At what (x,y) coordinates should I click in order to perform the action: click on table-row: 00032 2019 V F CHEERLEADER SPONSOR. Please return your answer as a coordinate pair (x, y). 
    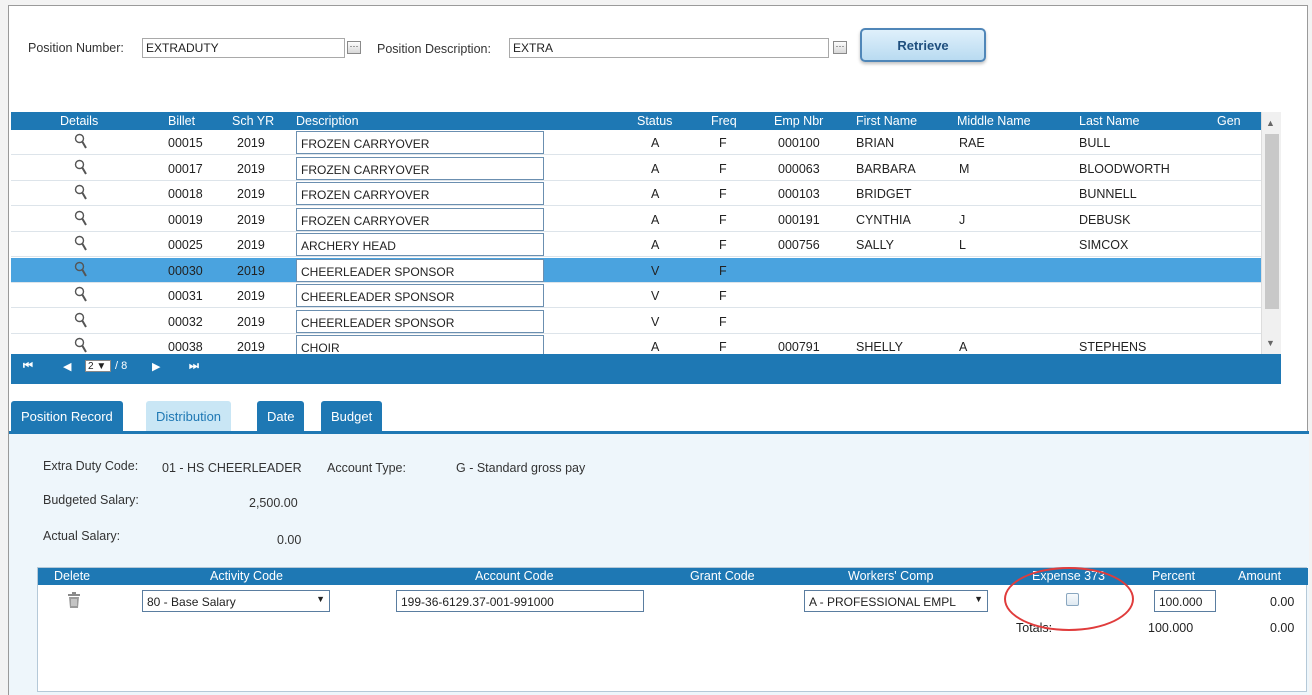
    Looking at the image, I should click on (636, 321).